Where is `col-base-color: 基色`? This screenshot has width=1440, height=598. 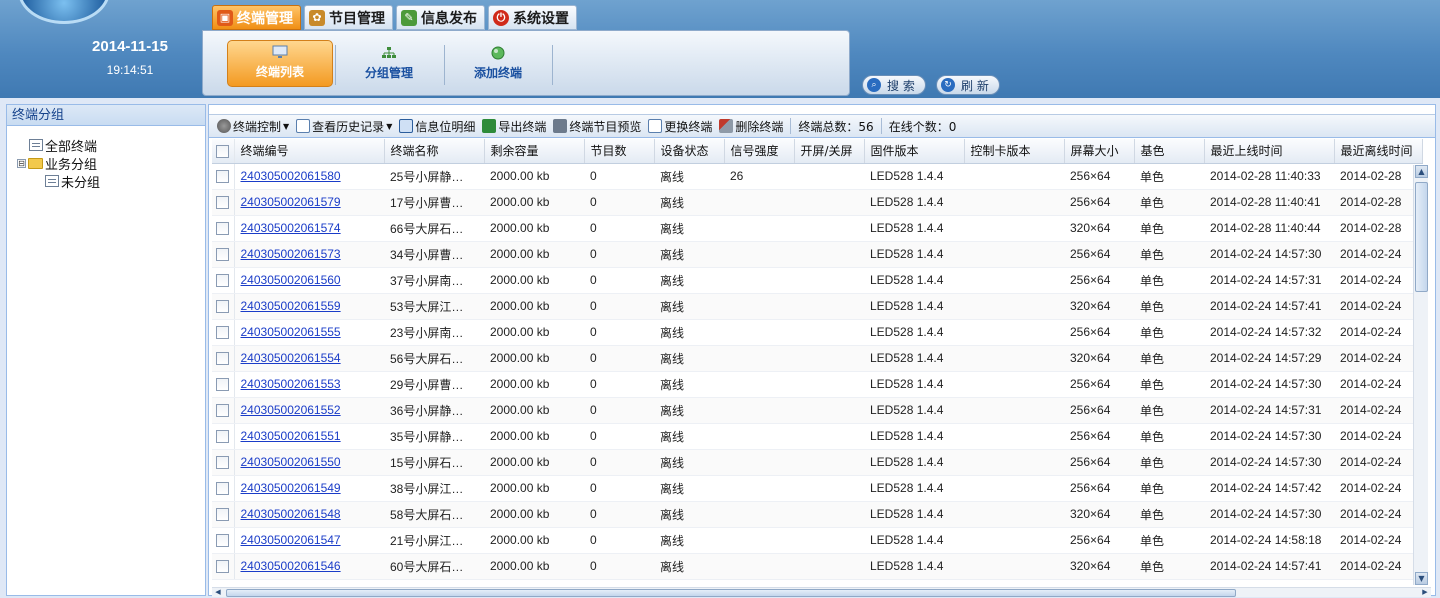 col-base-color: 基色 is located at coordinates (1169, 151).